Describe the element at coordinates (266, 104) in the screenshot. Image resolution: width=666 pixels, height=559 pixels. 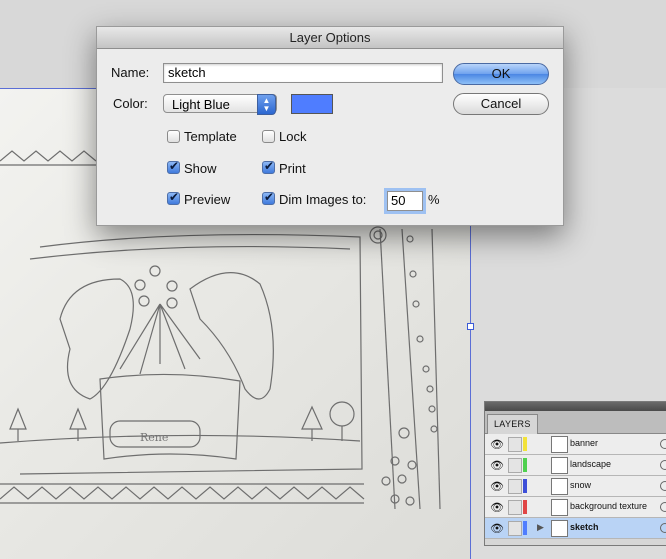
I see `select-arrows-icon: ▲ ▼` at that location.